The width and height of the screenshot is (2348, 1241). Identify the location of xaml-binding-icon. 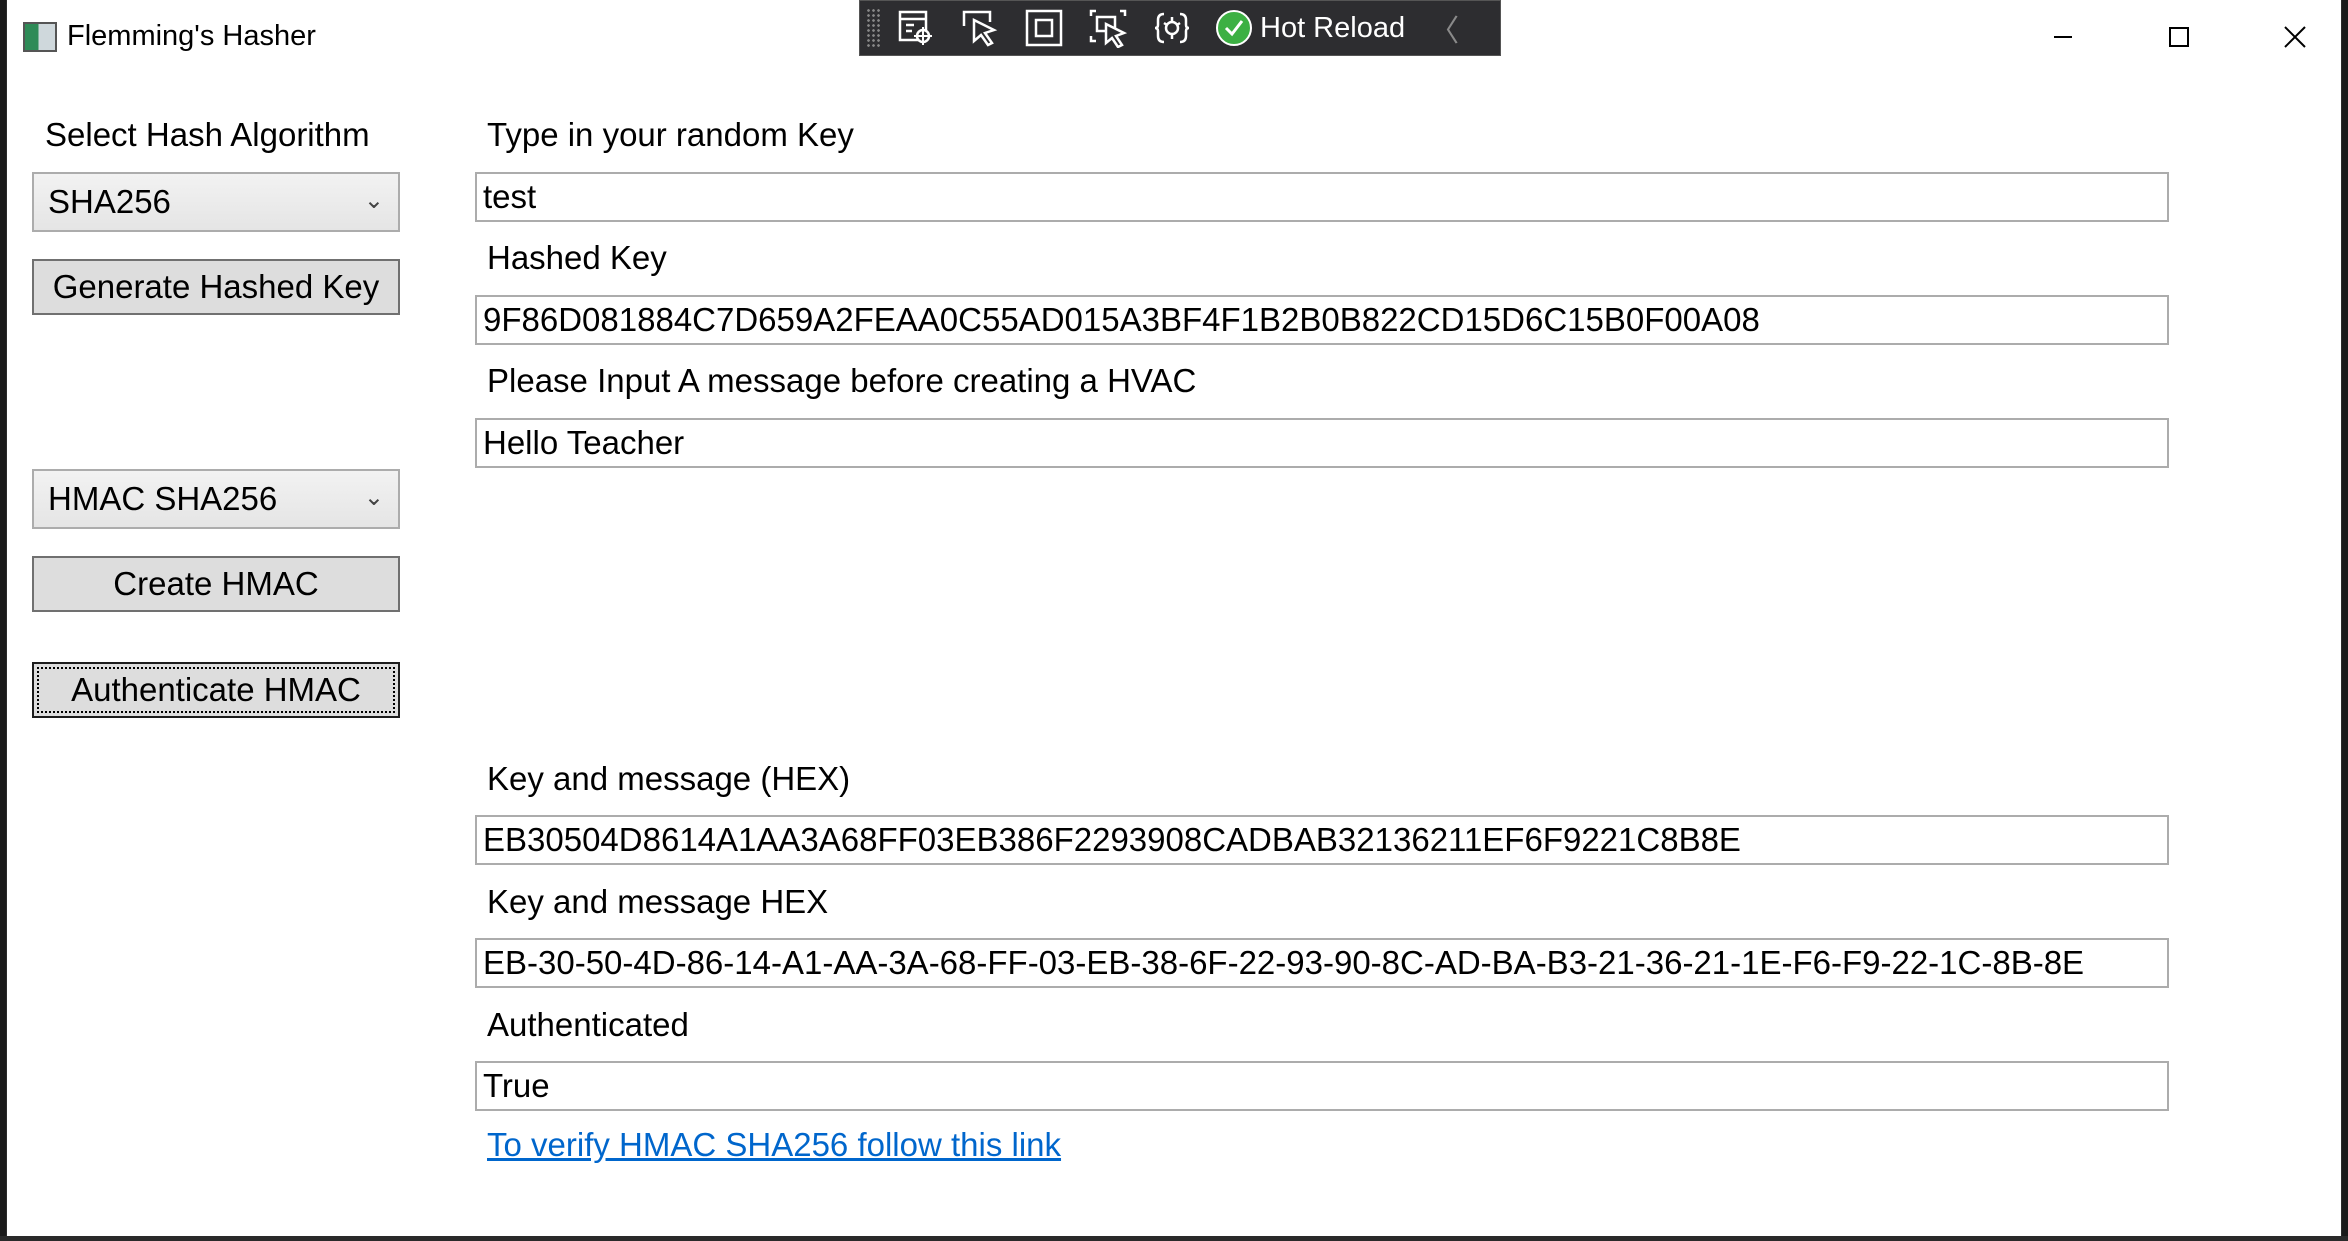
(1172, 28).